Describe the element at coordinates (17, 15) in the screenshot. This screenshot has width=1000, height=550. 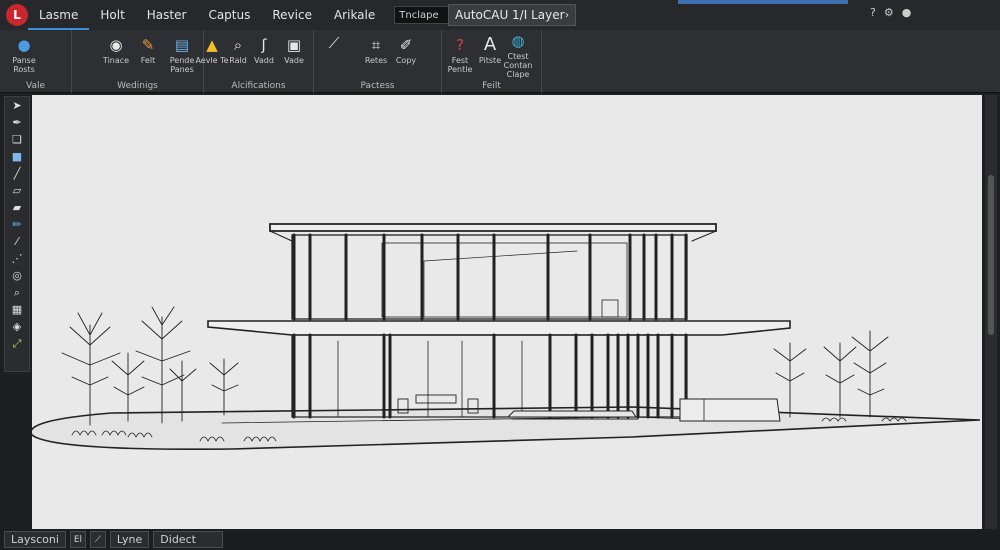
I see `app-logo-icon: L` at that location.